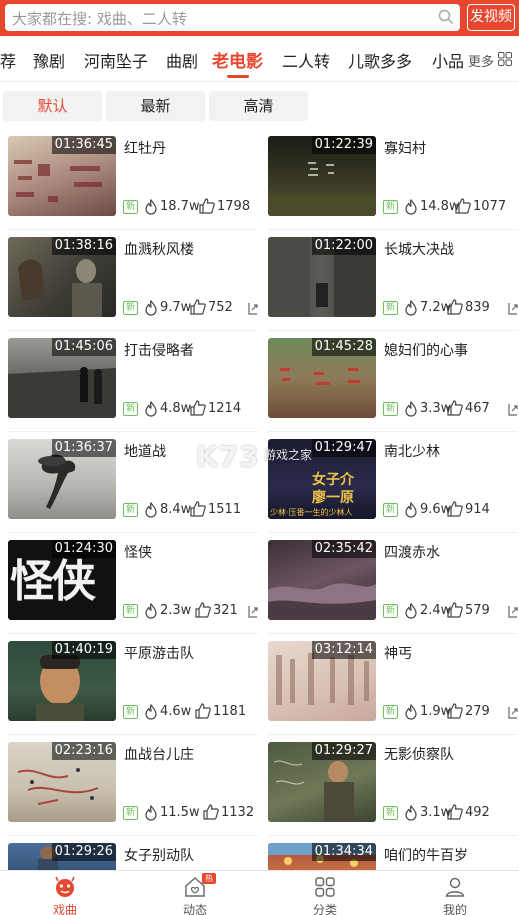  I want to click on tab-opera: 戏曲, so click(65, 893).